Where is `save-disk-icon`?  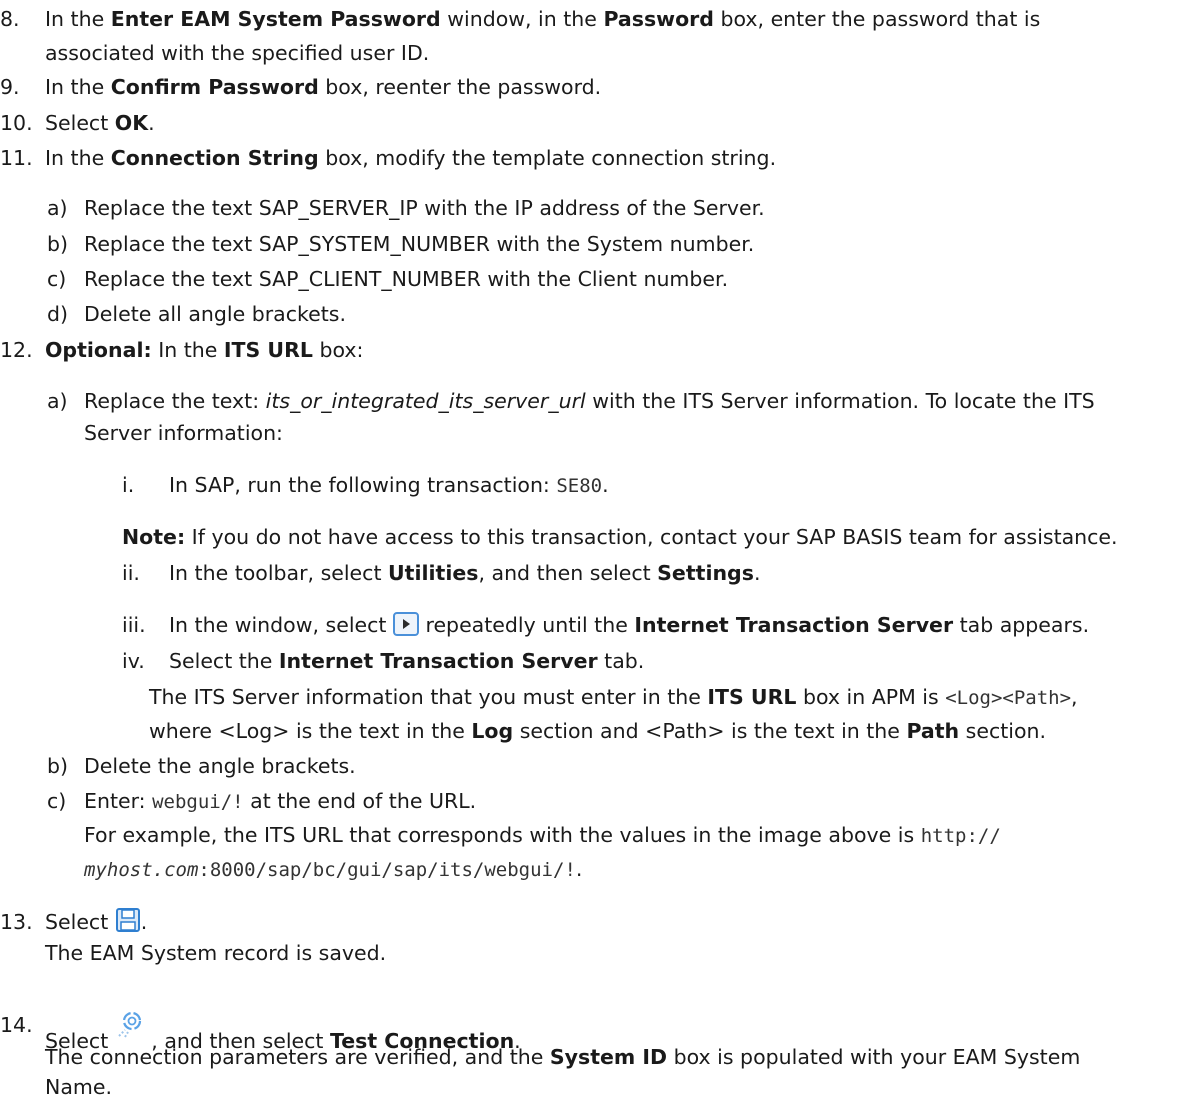
save-disk-icon is located at coordinates (128, 924).